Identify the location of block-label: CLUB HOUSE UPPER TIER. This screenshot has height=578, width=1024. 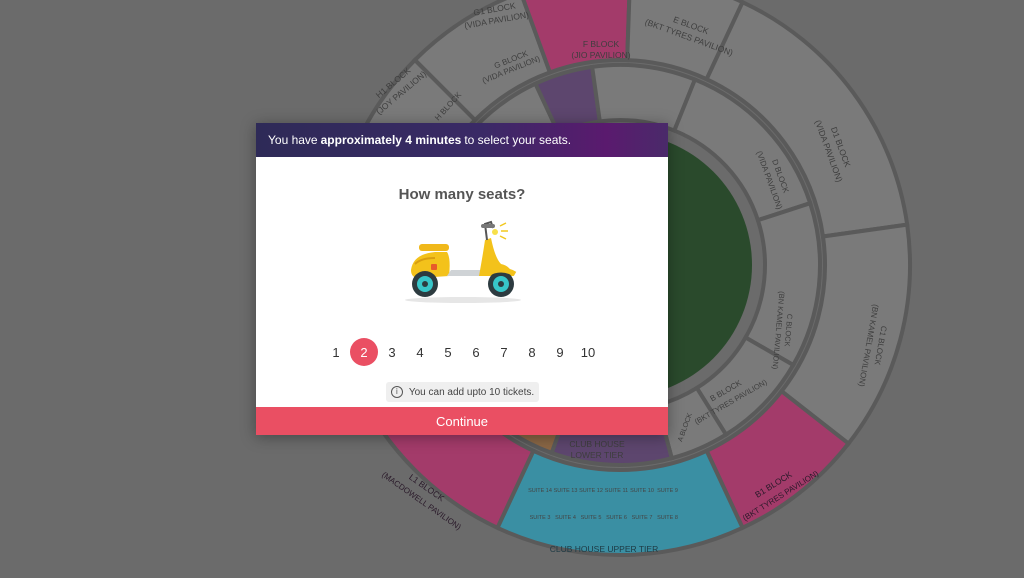
(604, 549).